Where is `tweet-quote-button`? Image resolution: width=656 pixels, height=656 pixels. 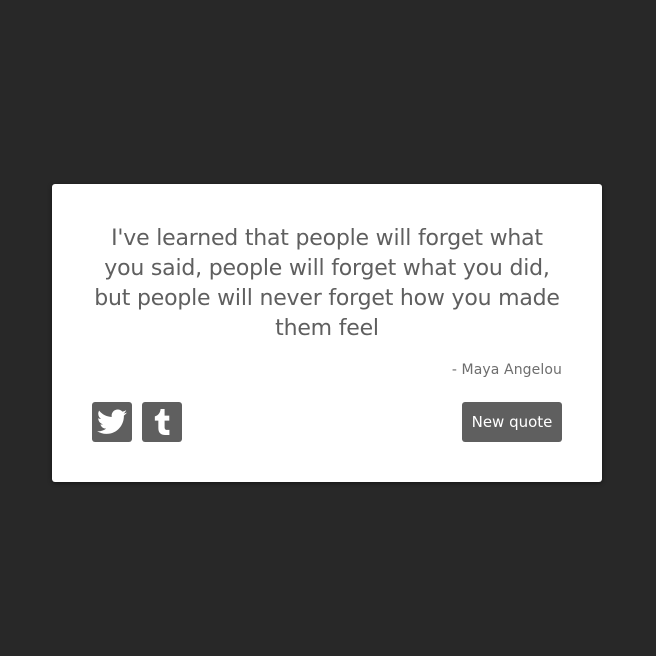
tweet-quote-button is located at coordinates (112, 422).